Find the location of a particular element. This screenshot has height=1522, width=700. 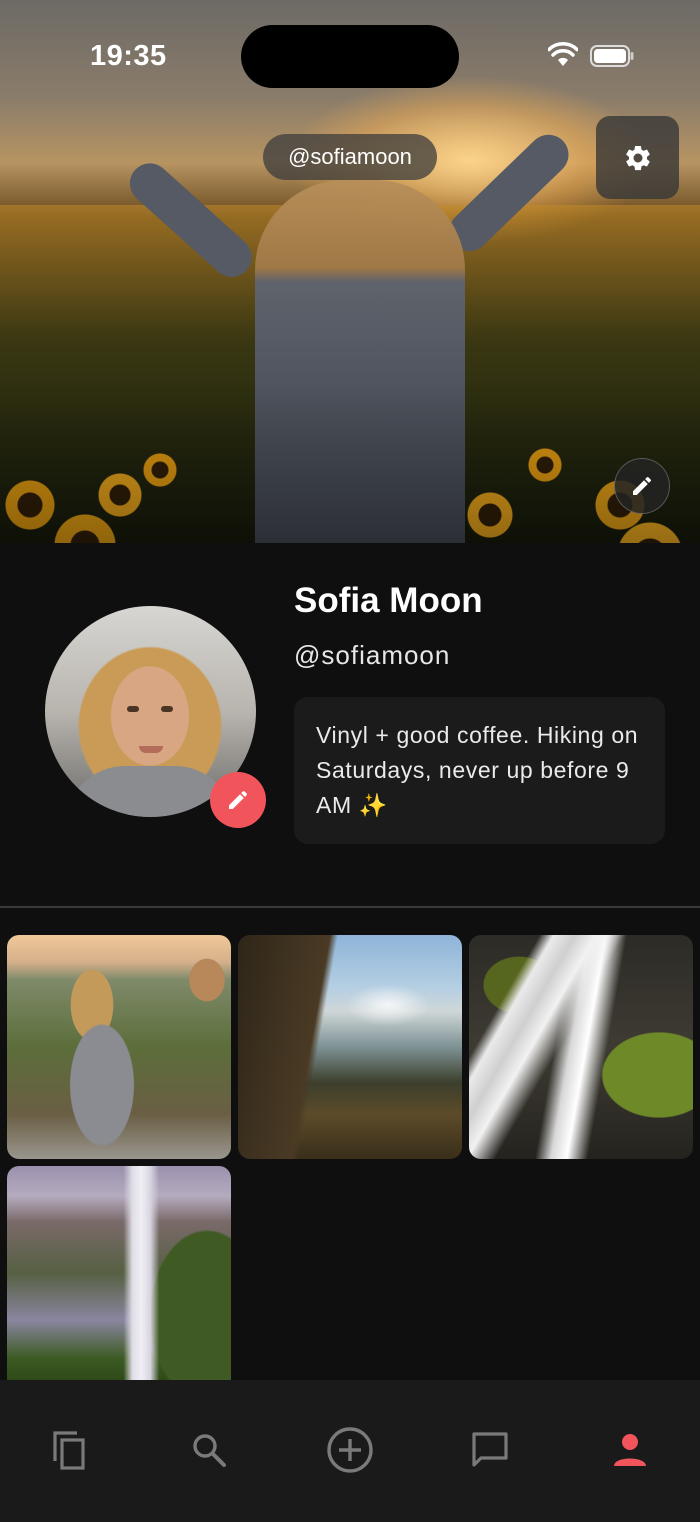

plus-circle-icon is located at coordinates (350, 1450).